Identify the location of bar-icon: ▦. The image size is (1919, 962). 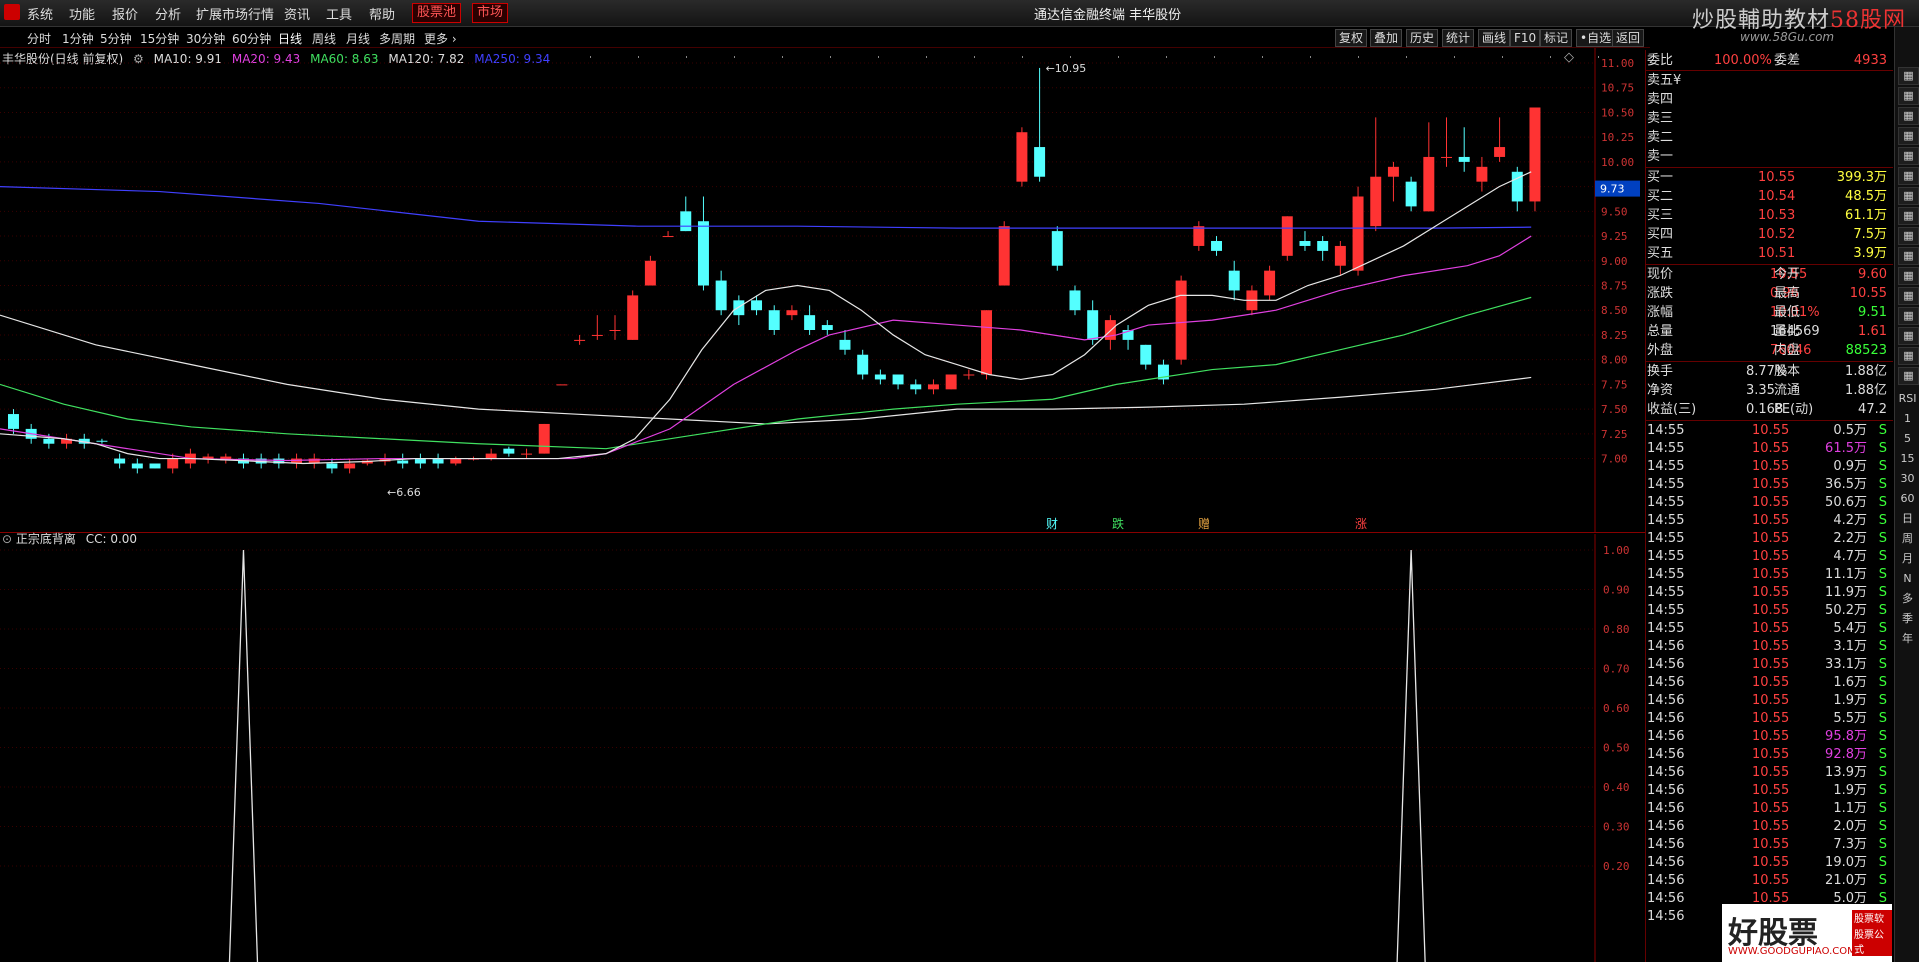
(1908, 116).